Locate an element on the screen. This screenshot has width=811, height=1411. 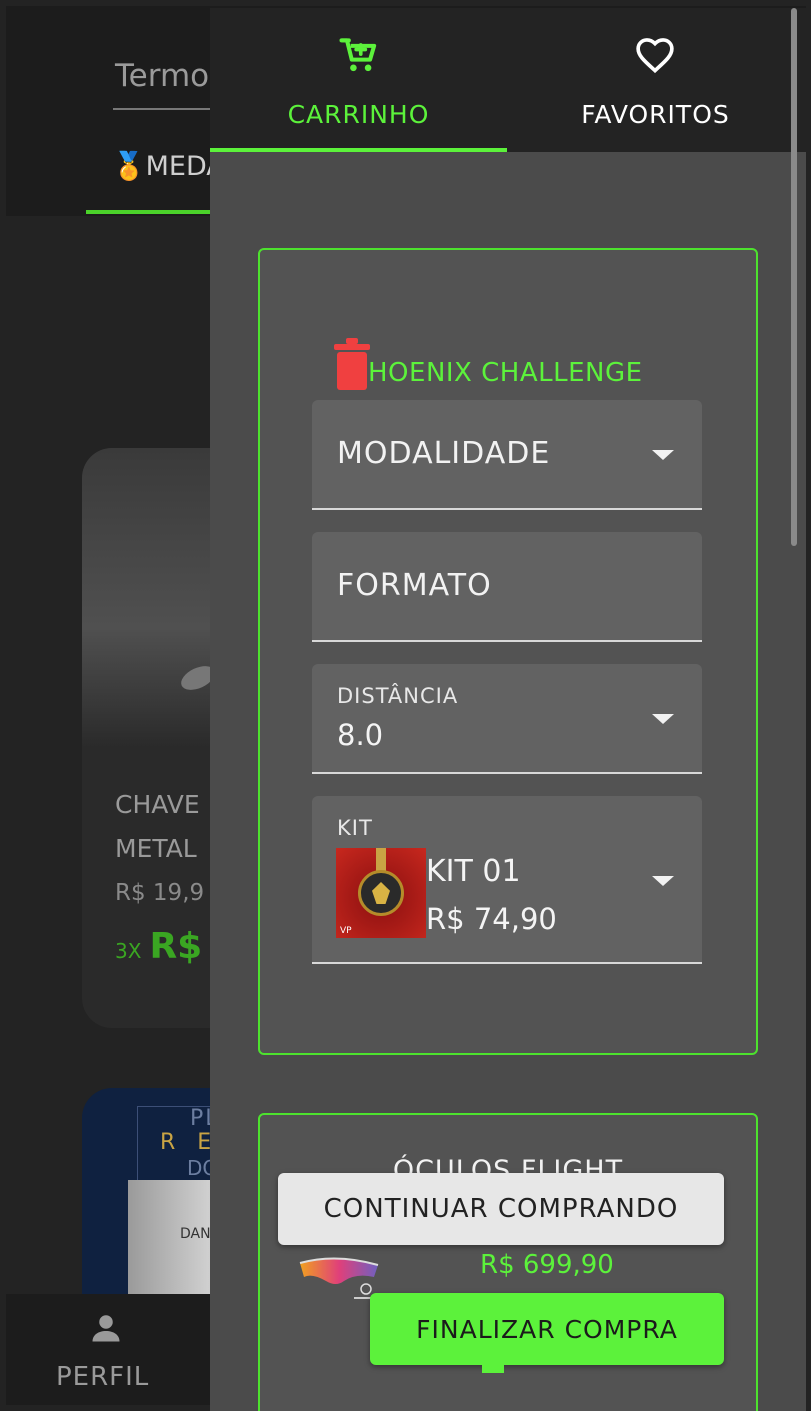
modality-select: MODALIDADE is located at coordinates (507, 455).